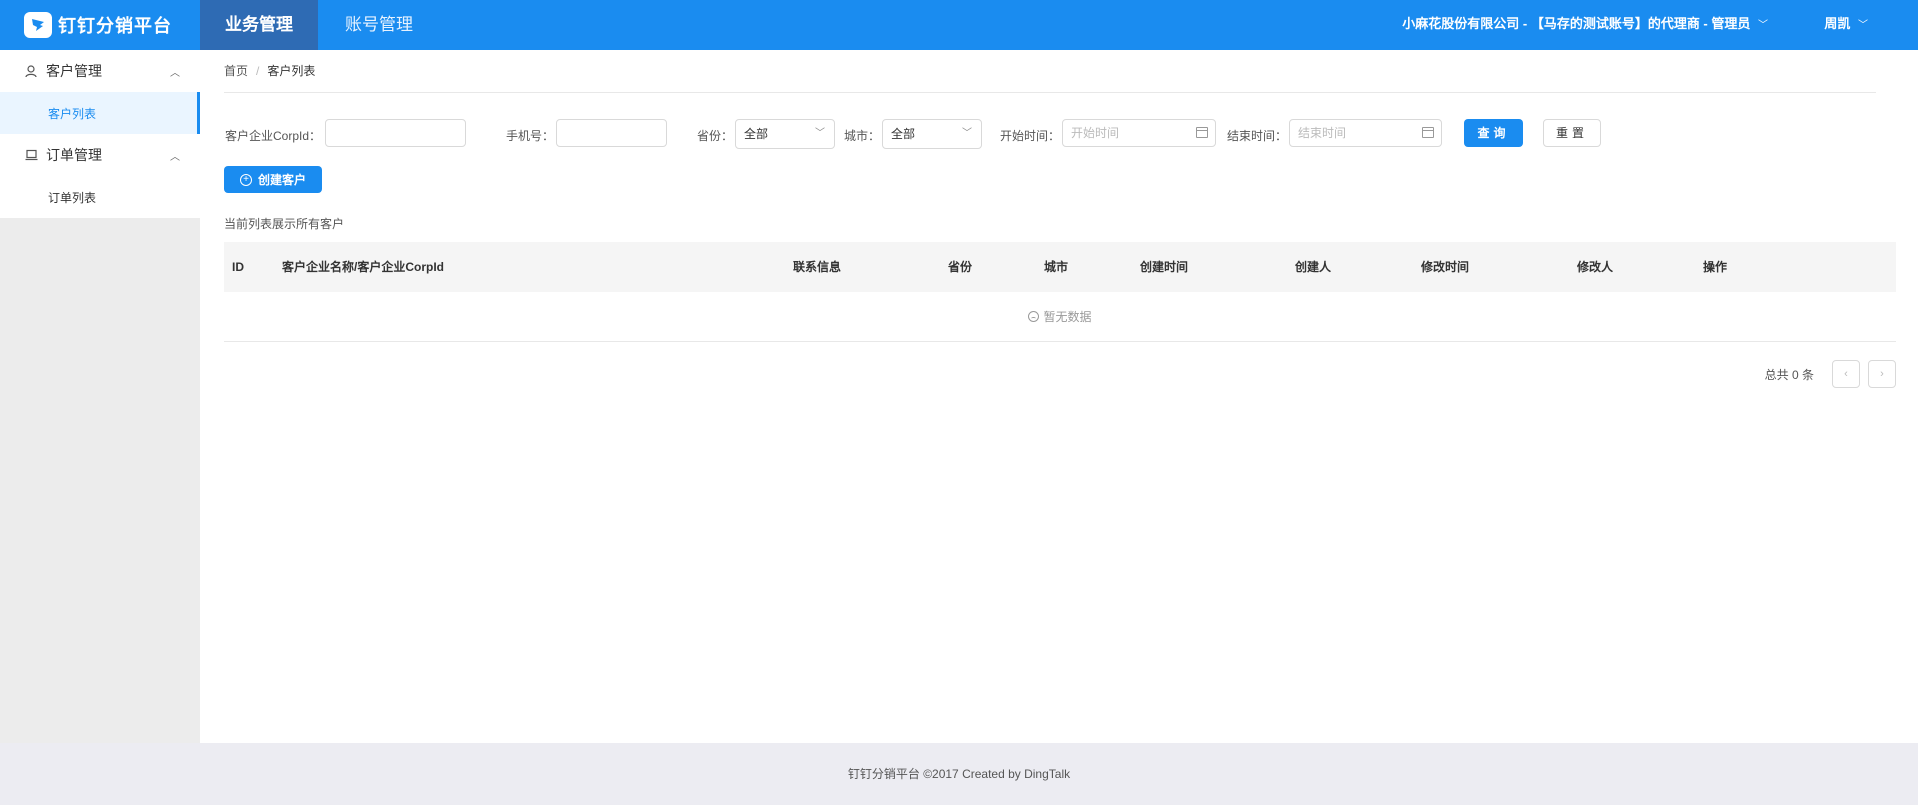 The width and height of the screenshot is (1918, 805). Describe the element at coordinates (236, 71) in the screenshot. I see `breadcrumb-home: 首页` at that location.